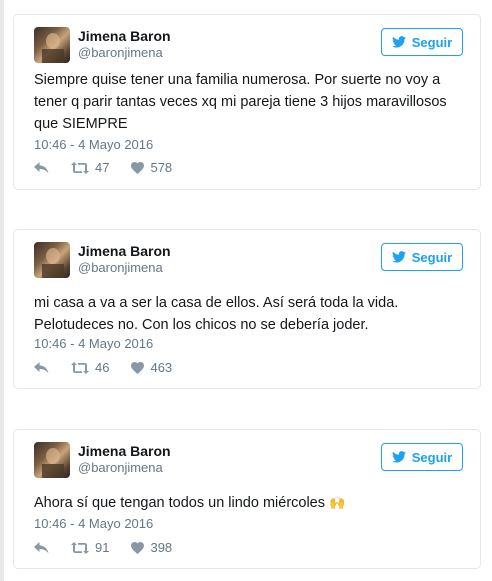 This screenshot has width=492, height=581. I want to click on like-button: 463, so click(151, 367).